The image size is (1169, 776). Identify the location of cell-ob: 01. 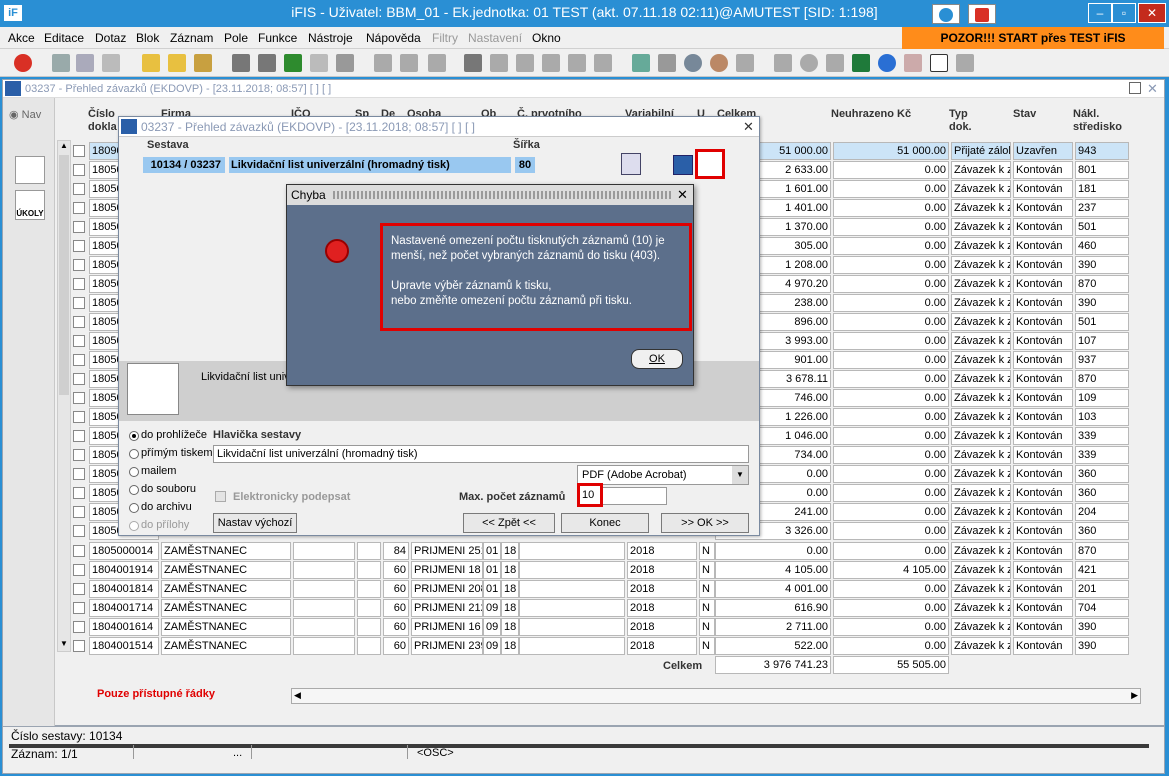
(492, 551).